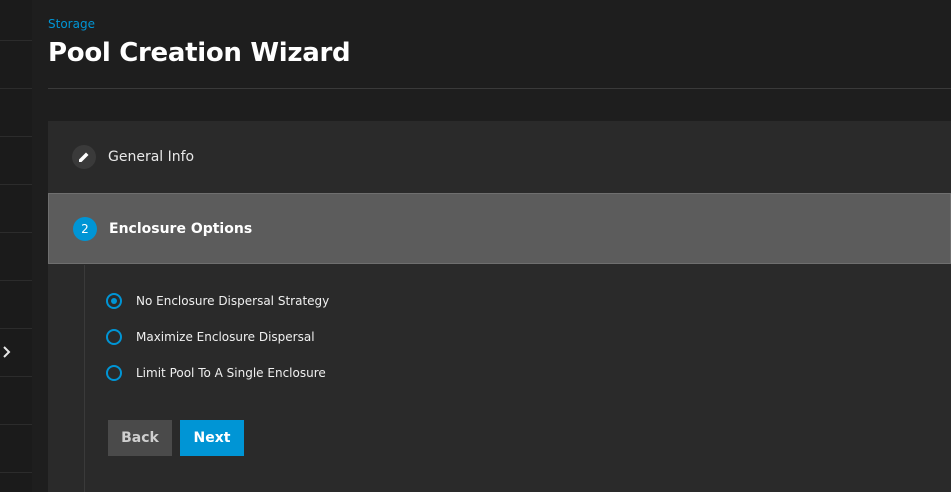 This screenshot has width=951, height=492. Describe the element at coordinates (16, 246) in the screenshot. I see `sidebar` at that location.